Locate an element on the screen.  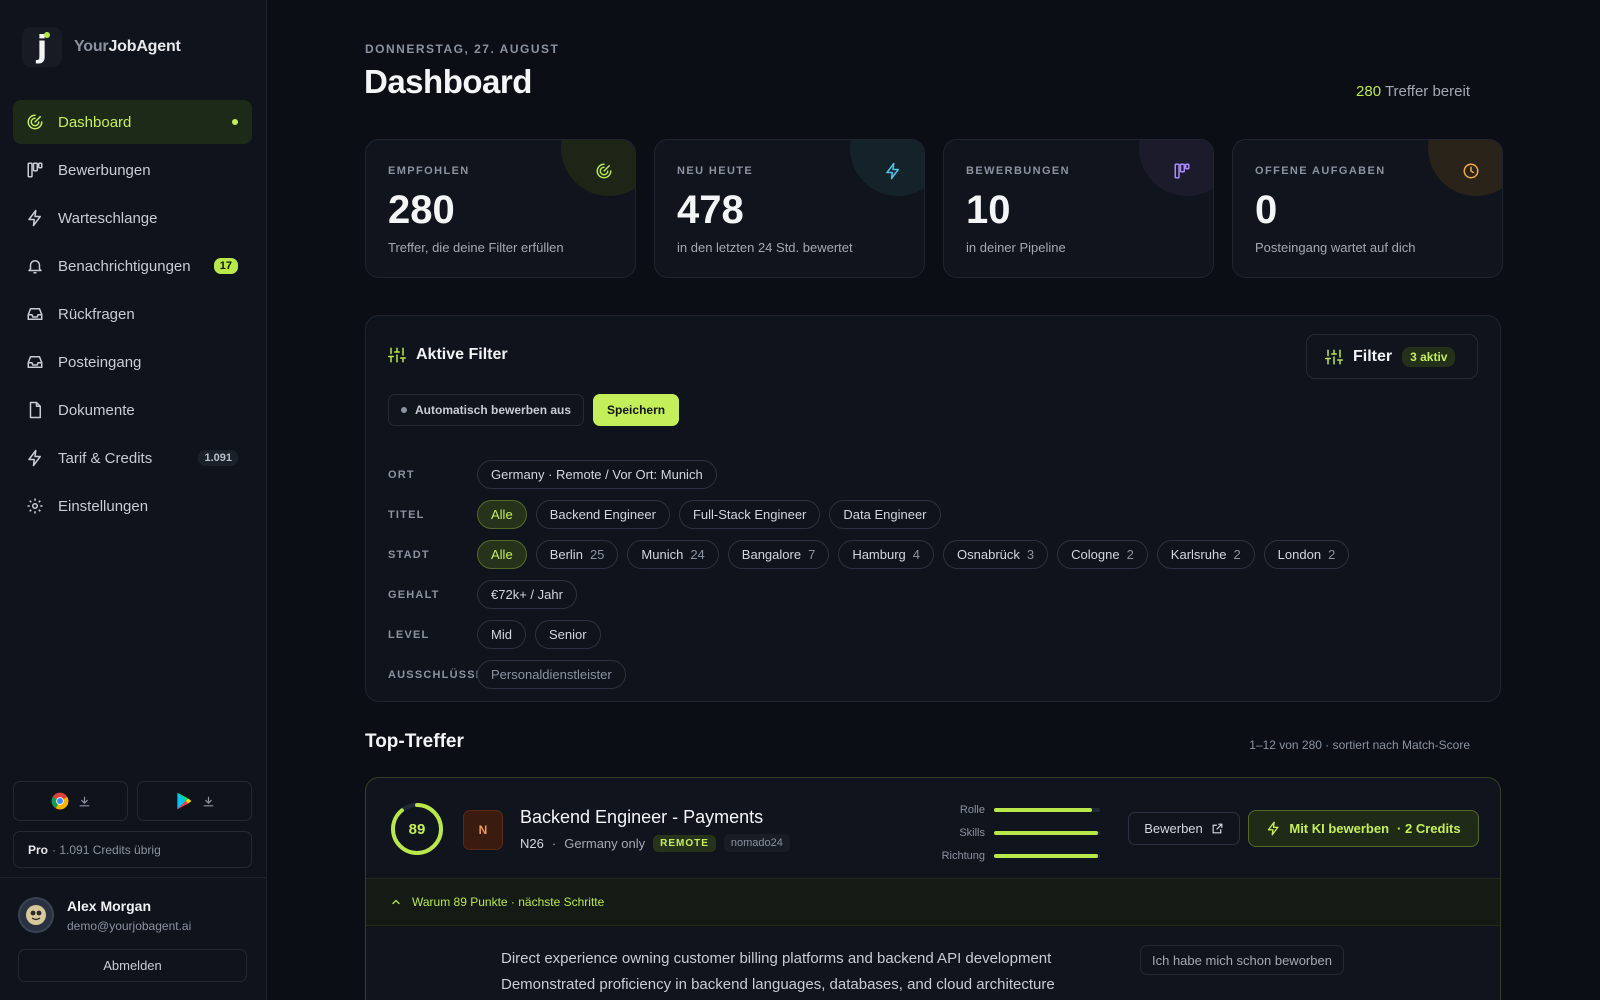
city-count: 7 is located at coordinates (812, 554).